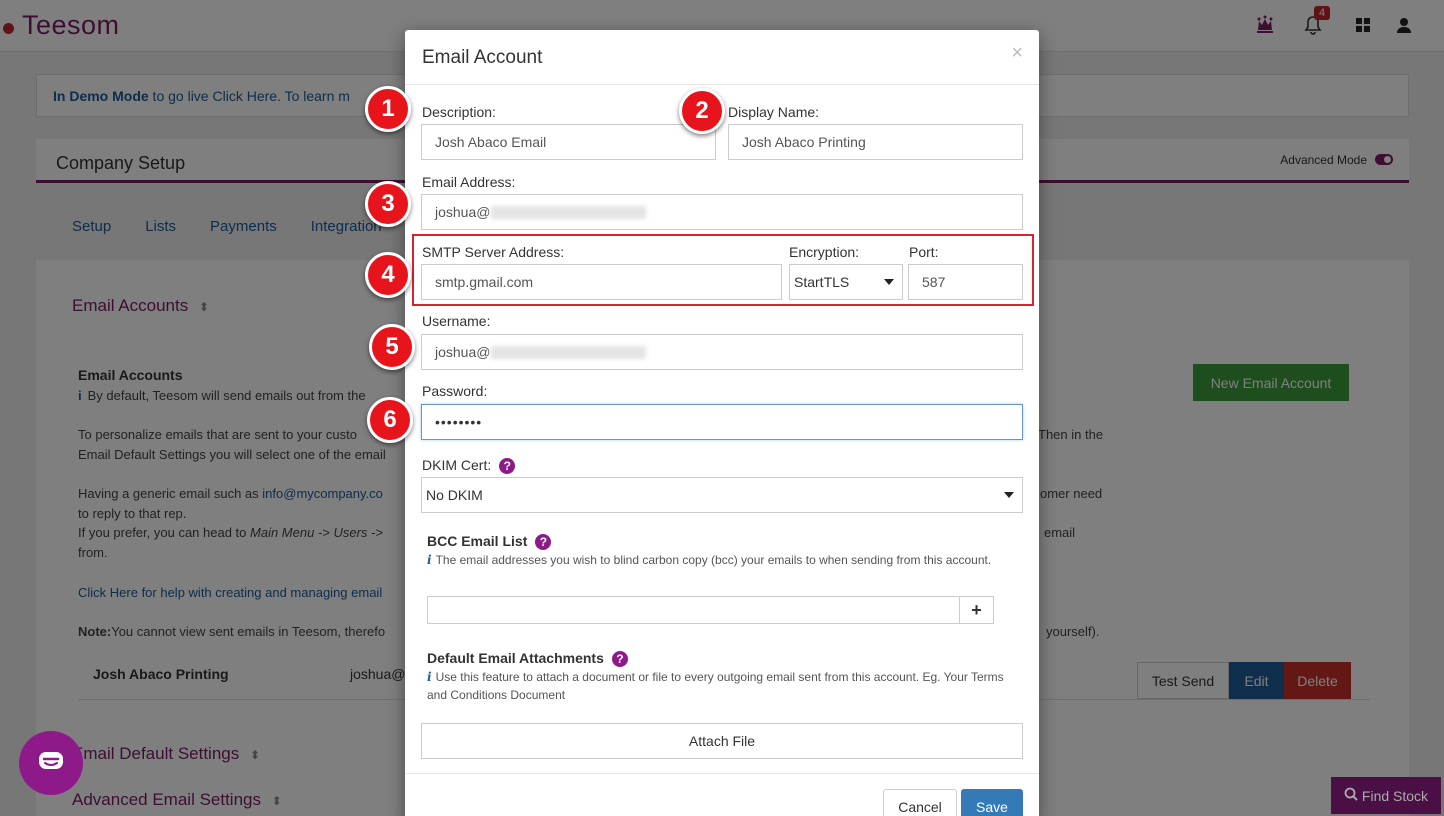 Image resolution: width=1444 pixels, height=816 pixels. What do you see at coordinates (722, 741) in the screenshot?
I see `attach-file-button: Attach File` at bounding box center [722, 741].